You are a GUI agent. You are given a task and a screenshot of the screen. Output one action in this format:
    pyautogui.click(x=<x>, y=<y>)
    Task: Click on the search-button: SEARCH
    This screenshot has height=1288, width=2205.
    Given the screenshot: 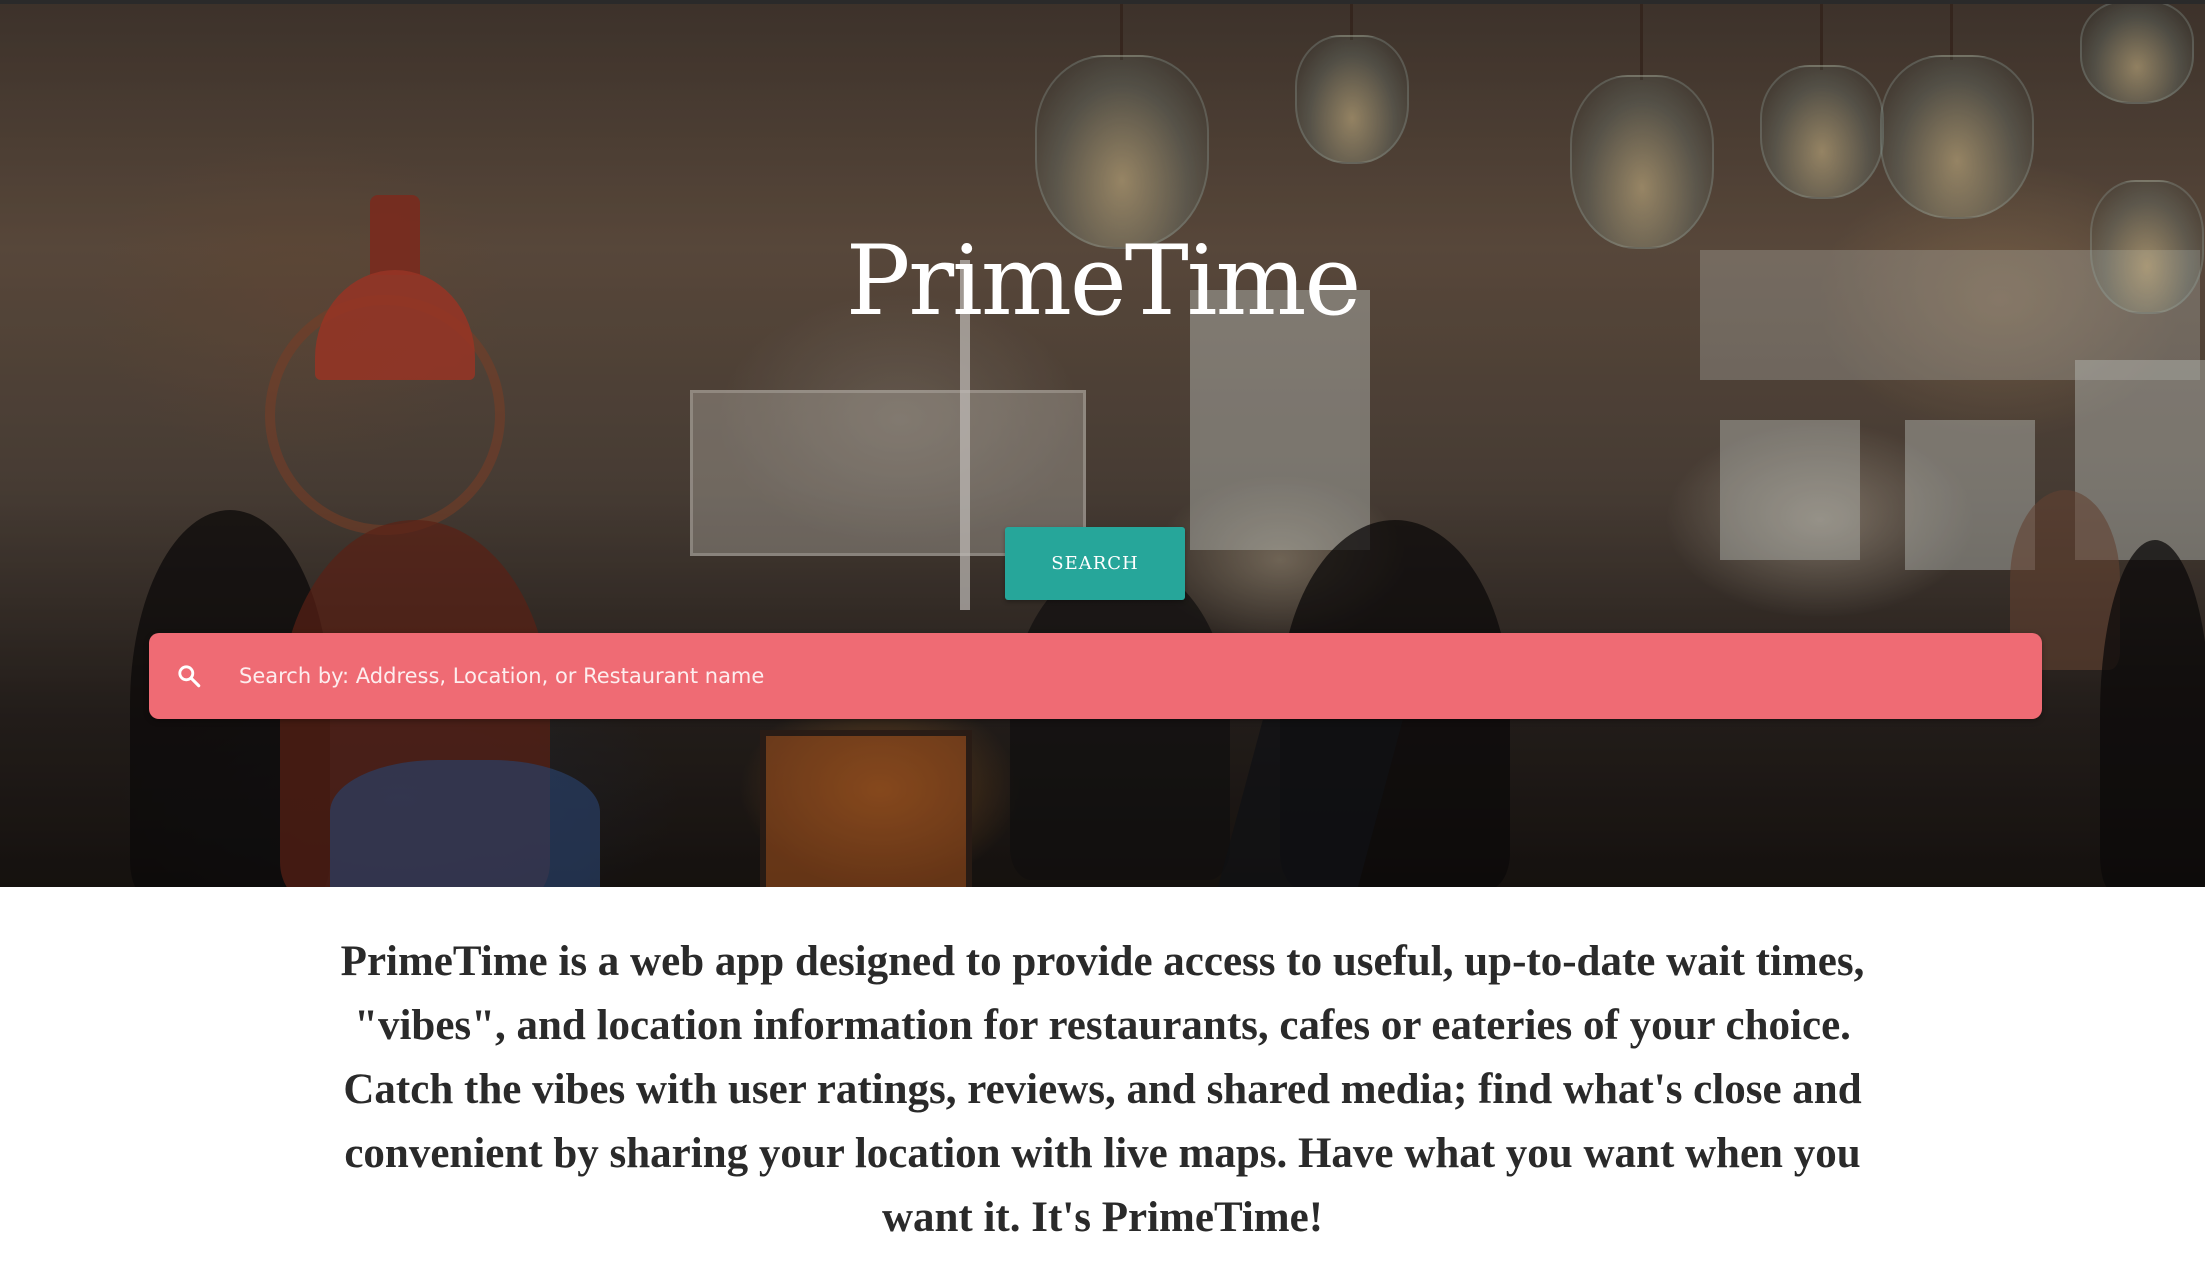 What is the action you would take?
    pyautogui.click(x=1095, y=563)
    